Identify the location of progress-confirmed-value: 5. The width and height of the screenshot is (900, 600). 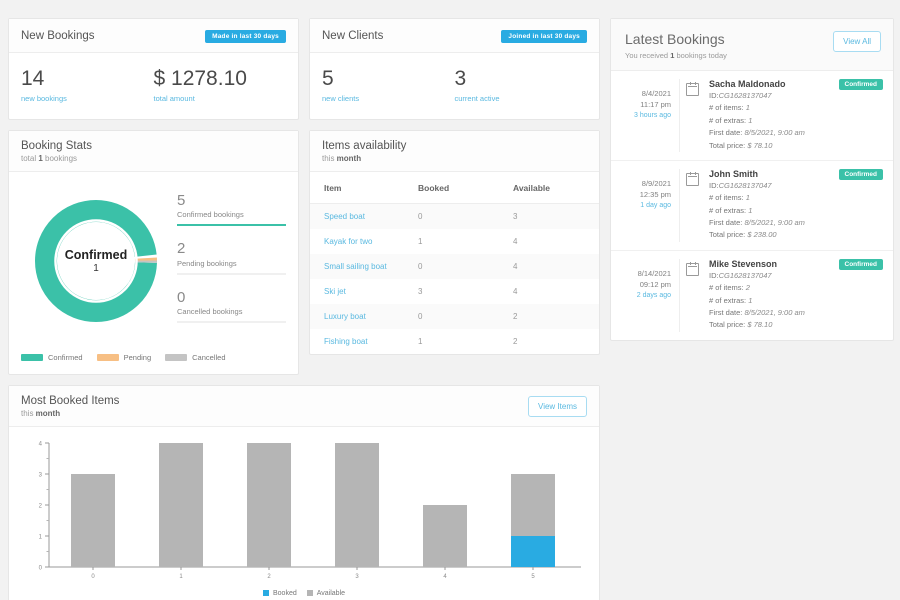
(181, 201).